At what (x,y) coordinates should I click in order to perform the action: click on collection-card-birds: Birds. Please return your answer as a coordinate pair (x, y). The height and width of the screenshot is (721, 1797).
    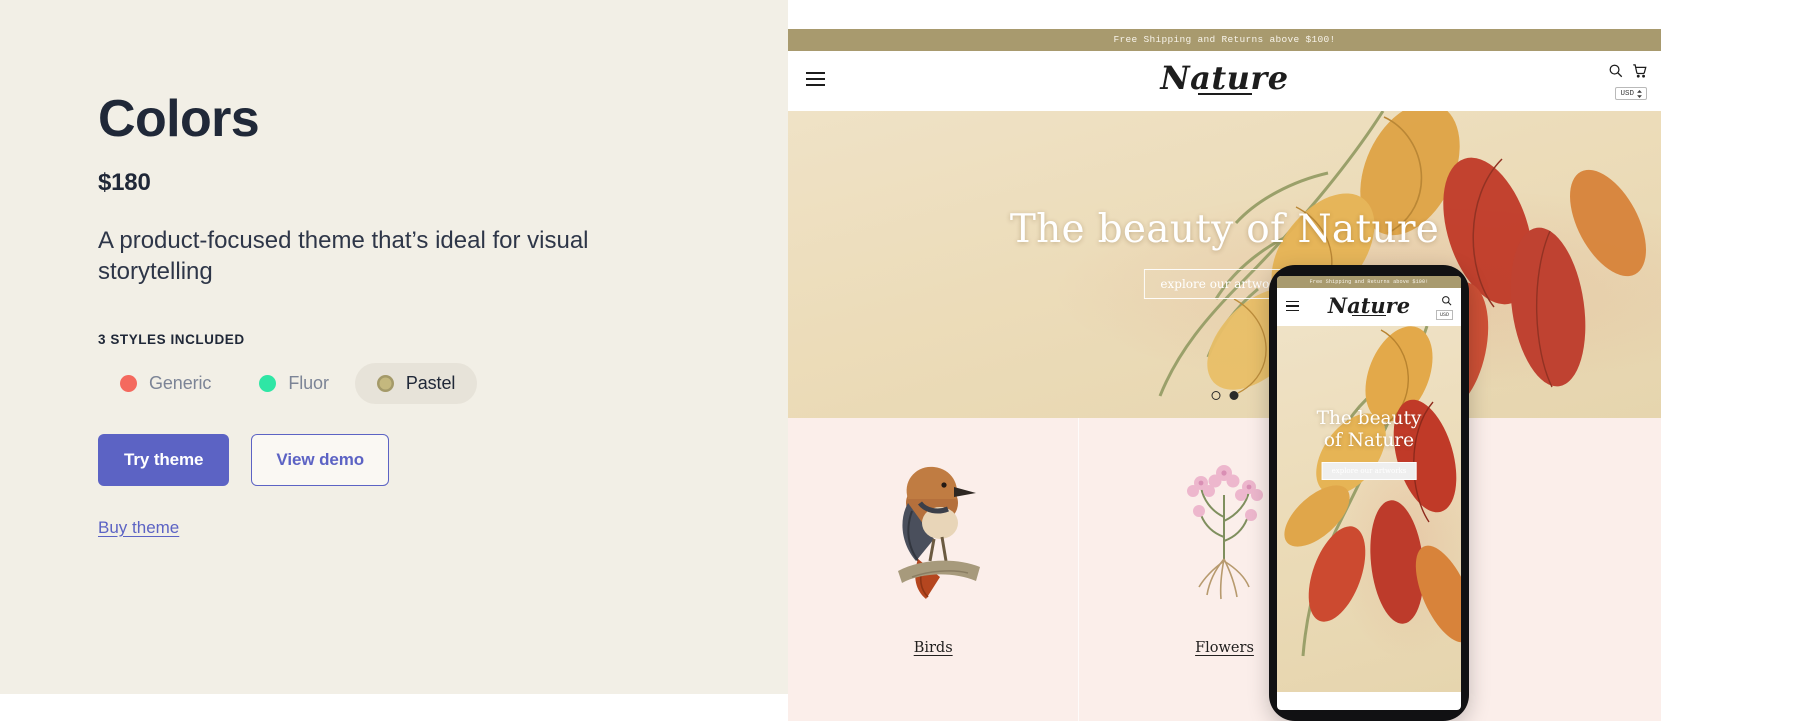
    Looking at the image, I should click on (934, 569).